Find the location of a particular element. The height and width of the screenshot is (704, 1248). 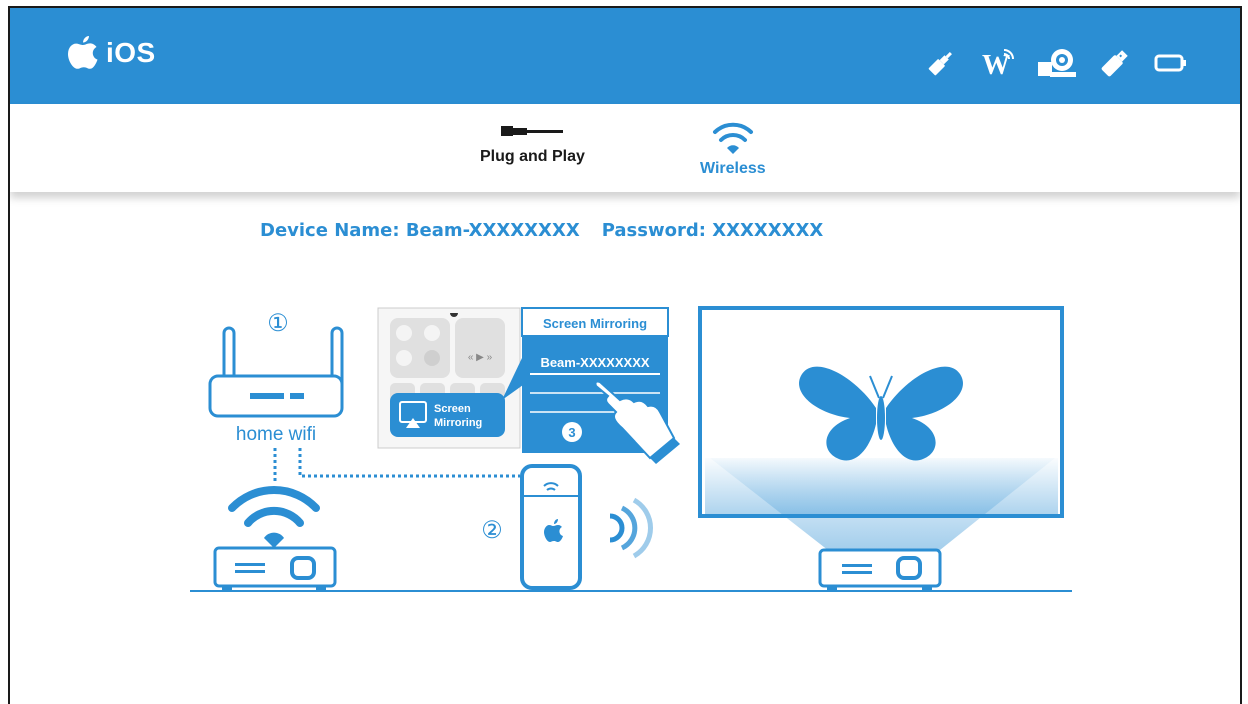

panel-device-name: Beam-XXXXXXXX is located at coordinates (594, 362).